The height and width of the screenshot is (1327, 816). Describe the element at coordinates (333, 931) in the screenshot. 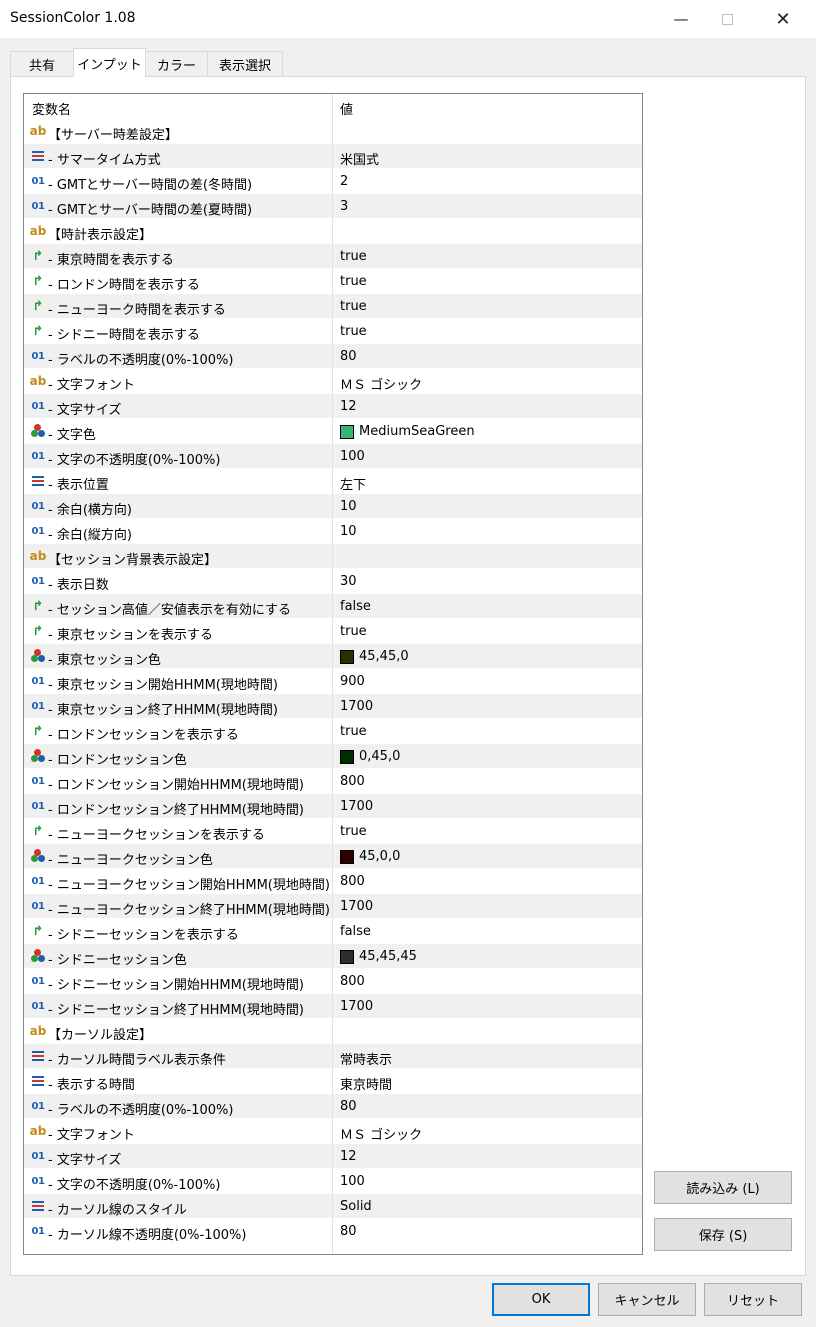

I see `grid-row: ↱ - シドニーセッションを表示する false` at that location.